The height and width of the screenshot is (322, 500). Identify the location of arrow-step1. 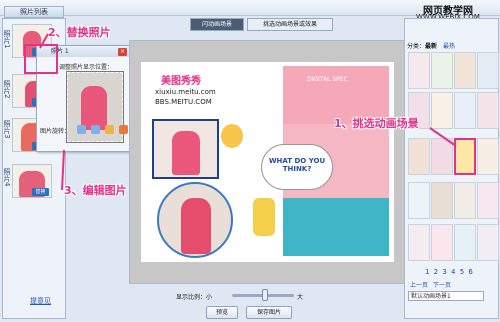
(443, 137).